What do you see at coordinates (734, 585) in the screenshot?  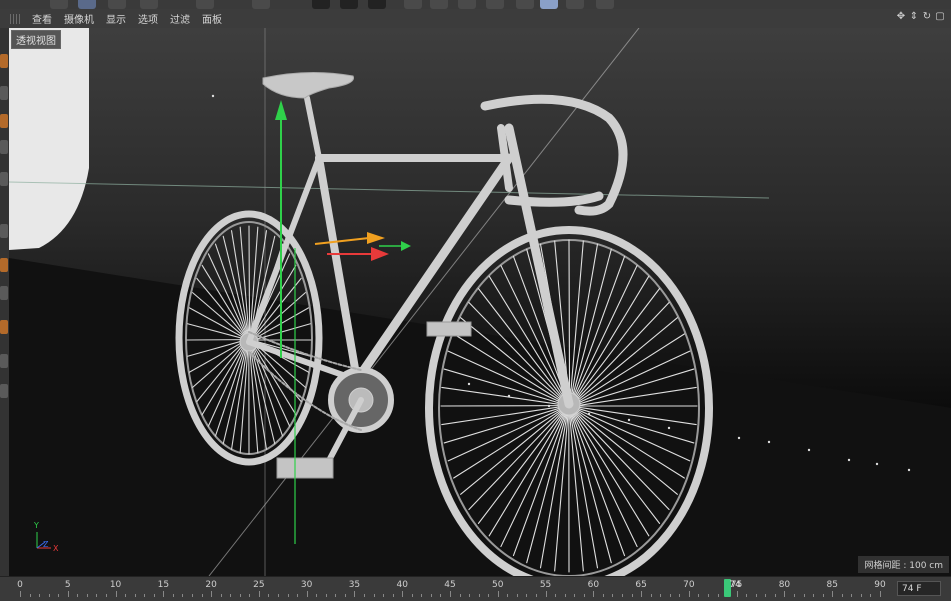 I see `current-frame-label: 74` at bounding box center [734, 585].